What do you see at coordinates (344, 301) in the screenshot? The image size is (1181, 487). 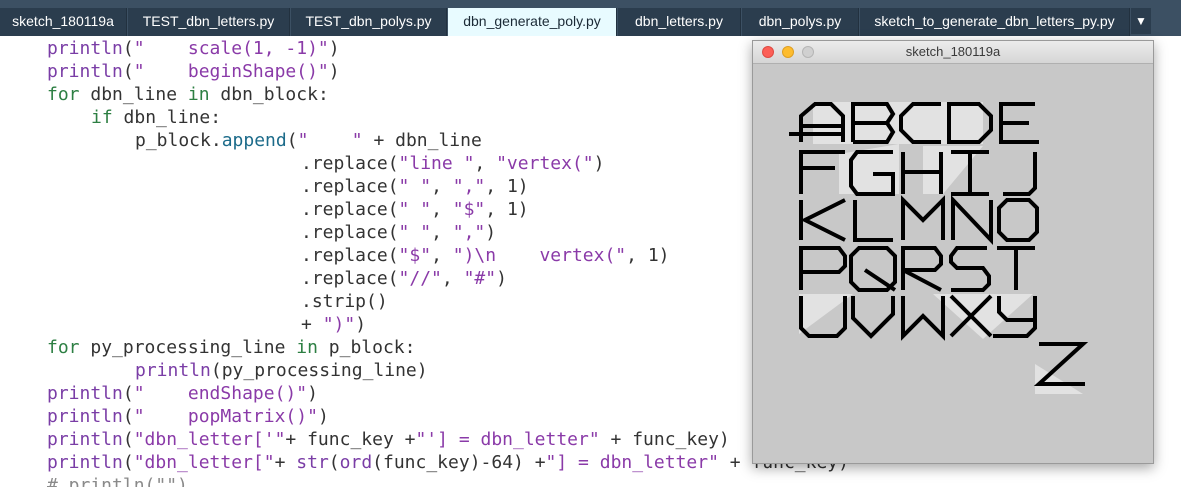 I see `code-line-12: .strip()` at bounding box center [344, 301].